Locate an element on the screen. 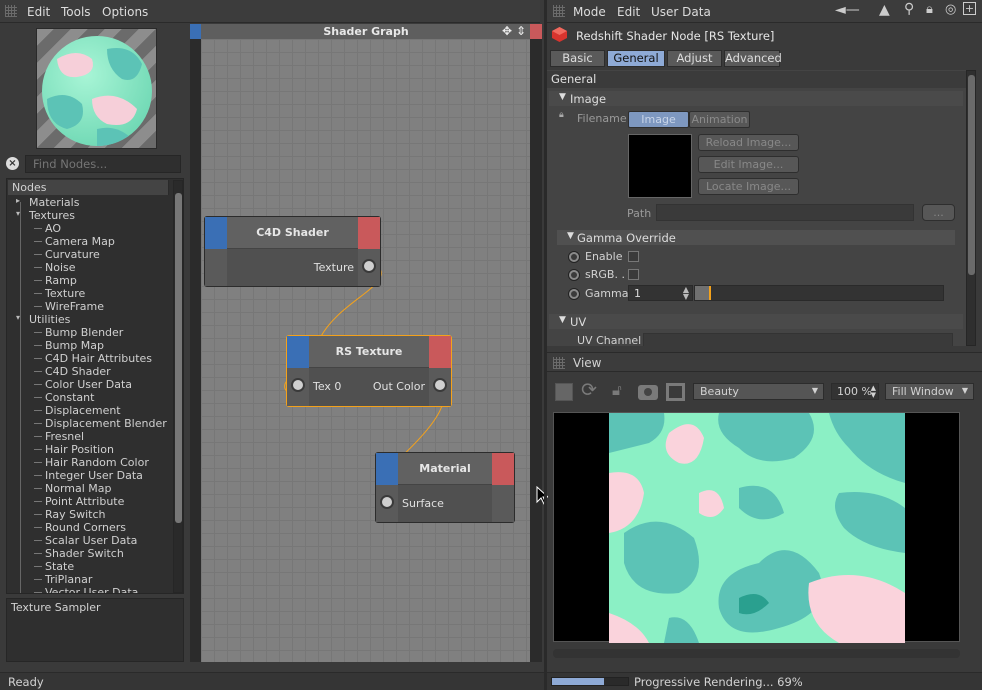 The image size is (982, 690). tree-category: Utilities is located at coordinates (49, 319).